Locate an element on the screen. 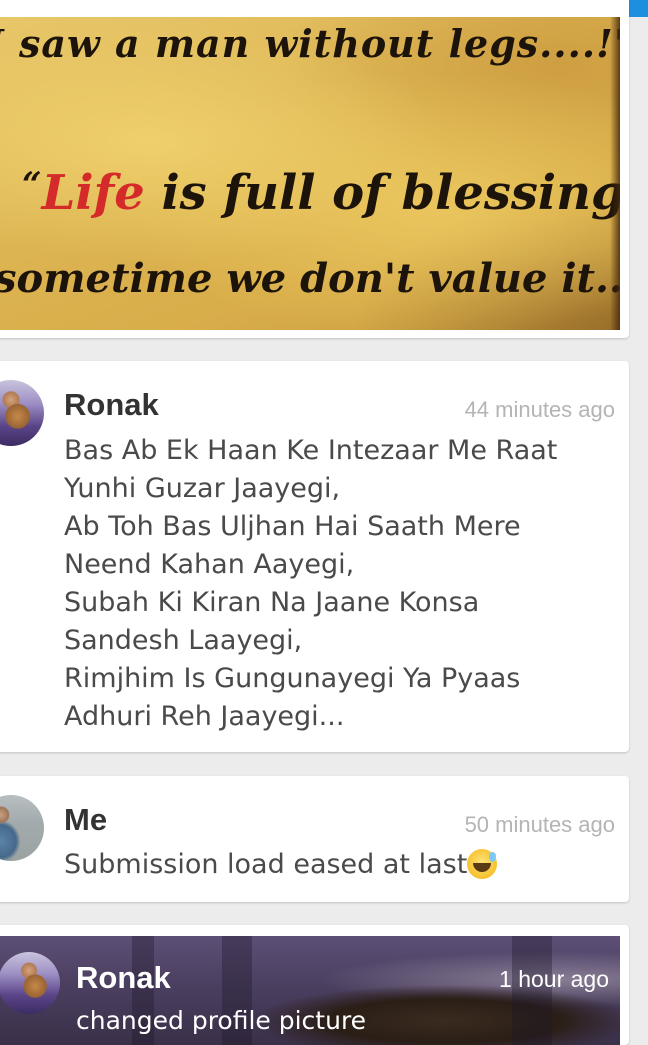 This screenshot has height=1045, width=648. highlighted-word: Life is located at coordinates (93, 193).